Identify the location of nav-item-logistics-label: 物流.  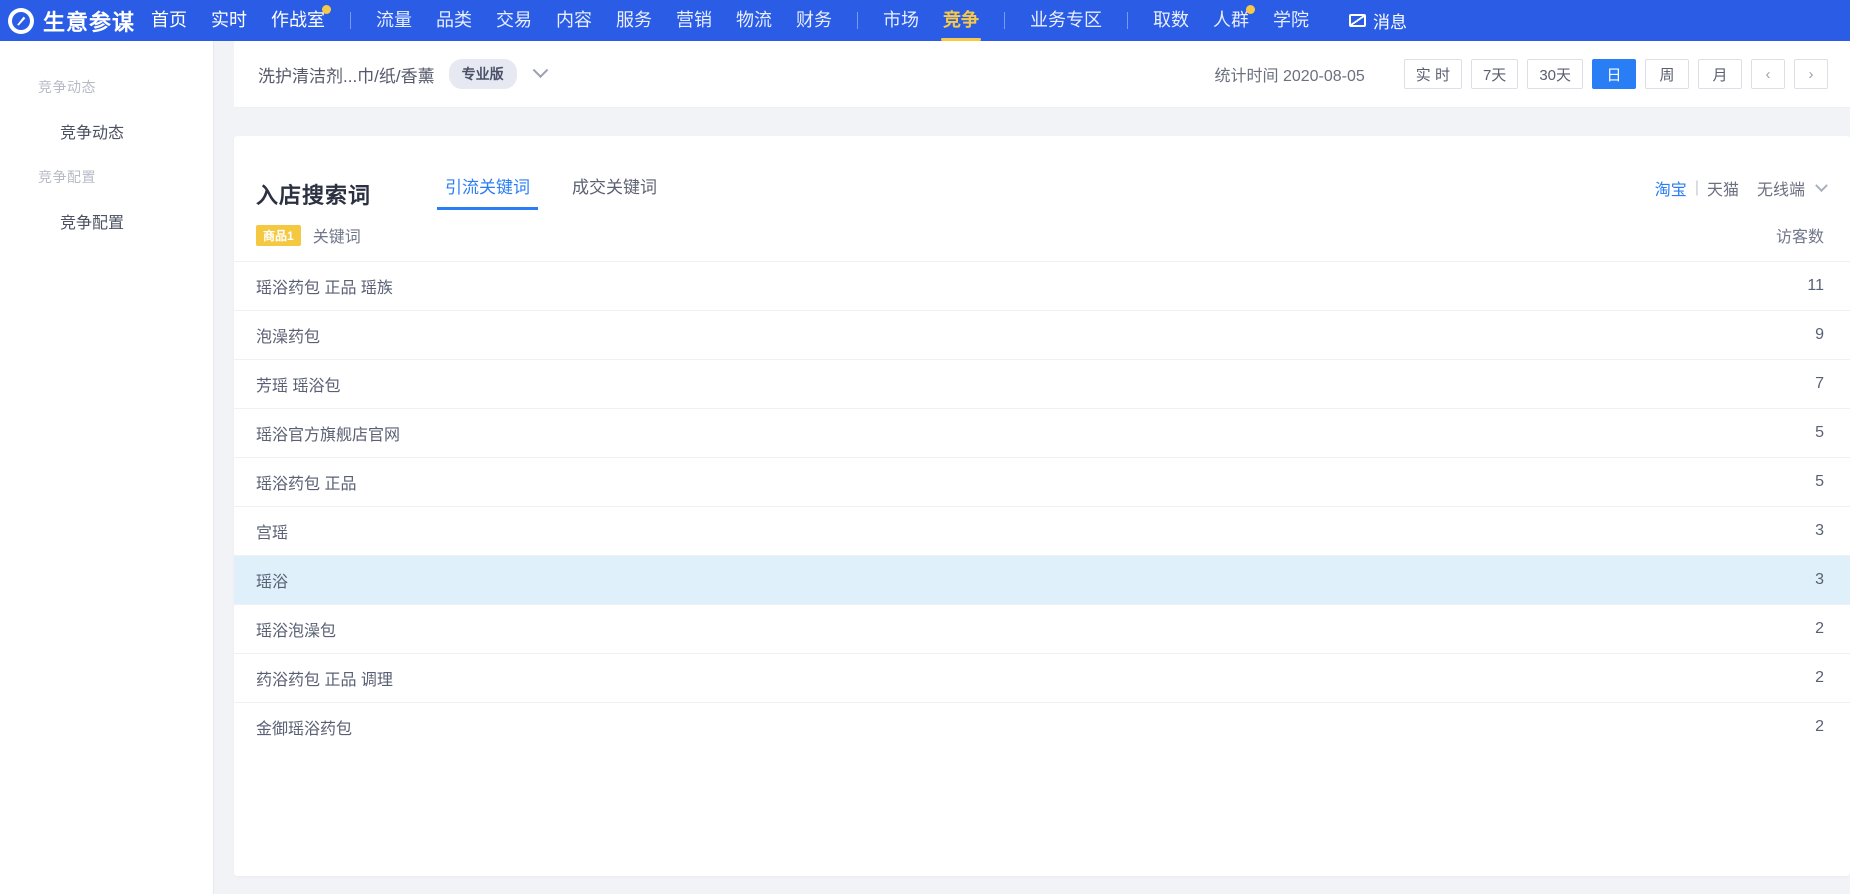
(754, 20).